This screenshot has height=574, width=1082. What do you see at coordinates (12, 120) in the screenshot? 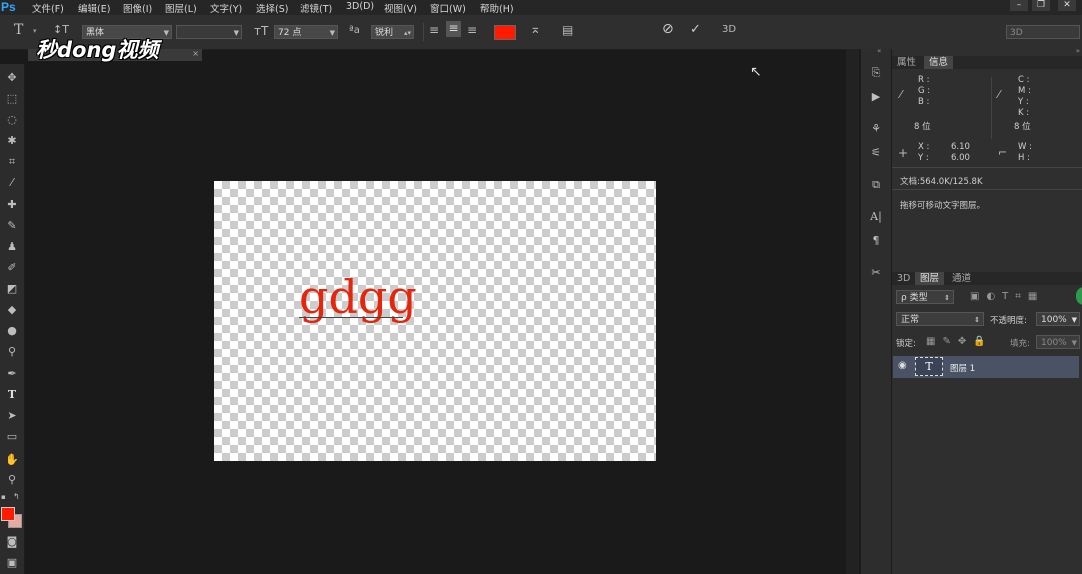
I see `lasso-tool-icon: ◌` at bounding box center [12, 120].